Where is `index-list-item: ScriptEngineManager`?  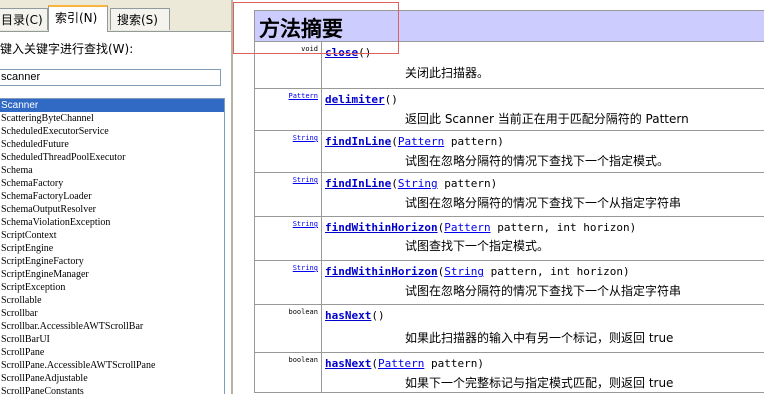
index-list-item: ScriptEngineManager is located at coordinates (112, 274).